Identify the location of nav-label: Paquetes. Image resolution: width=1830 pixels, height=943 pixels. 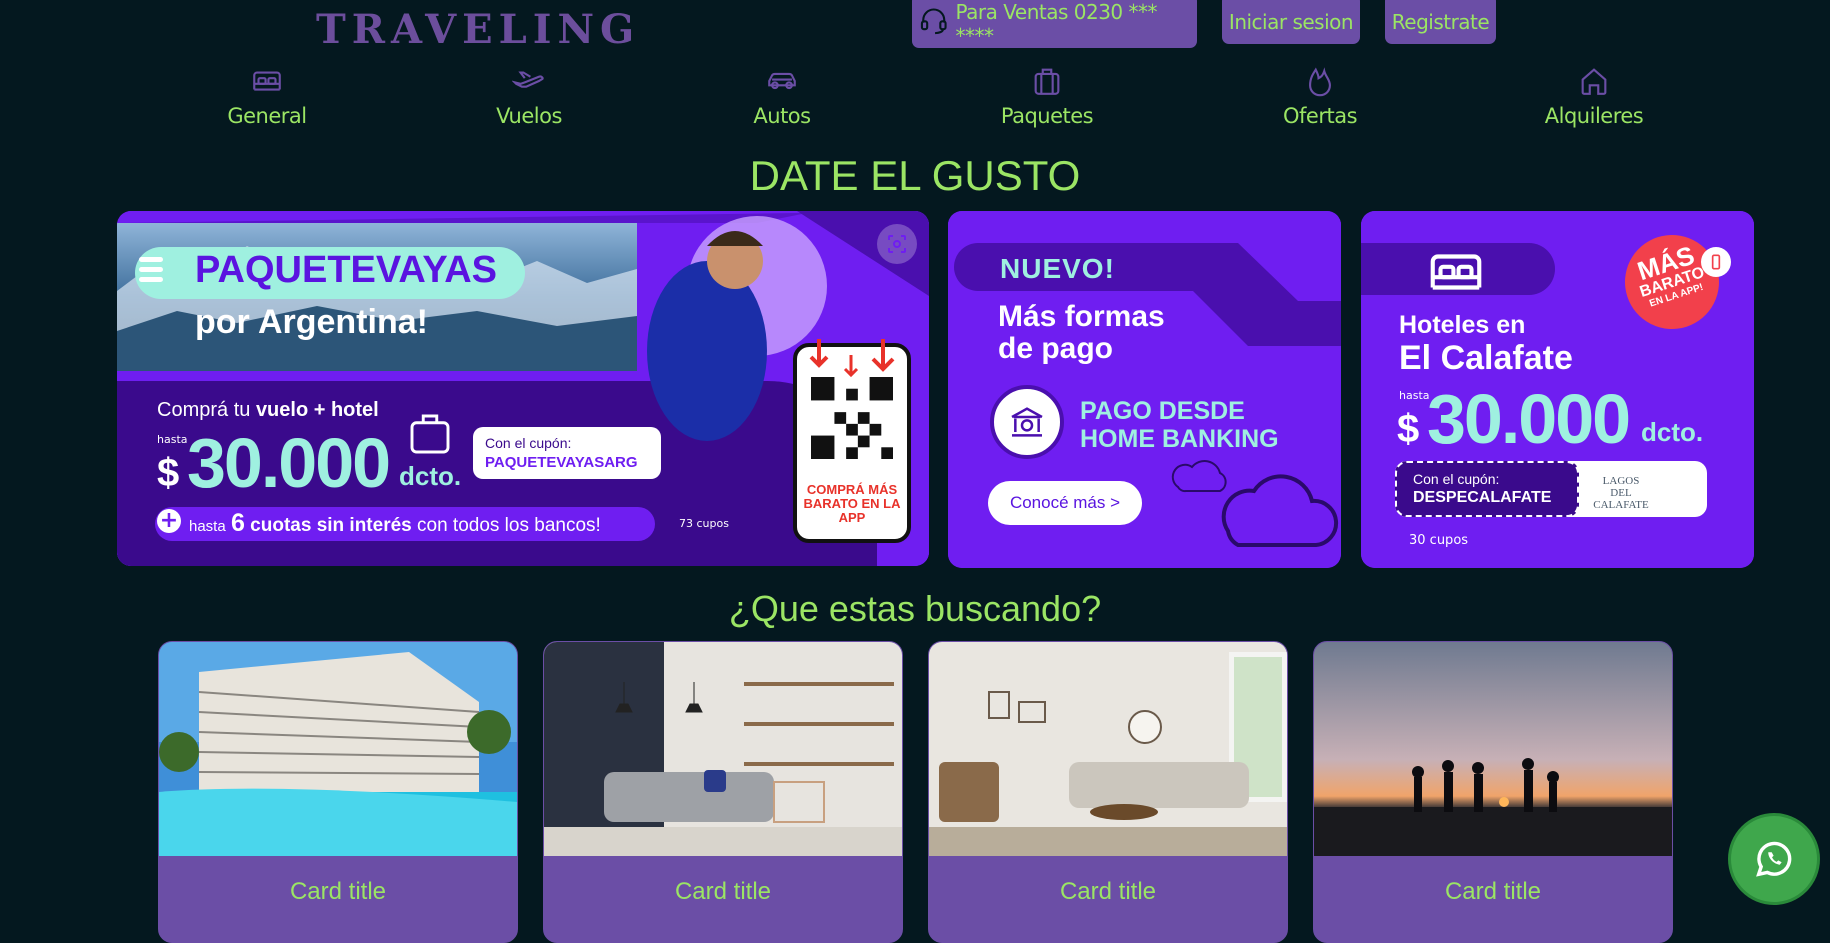
(1047, 116).